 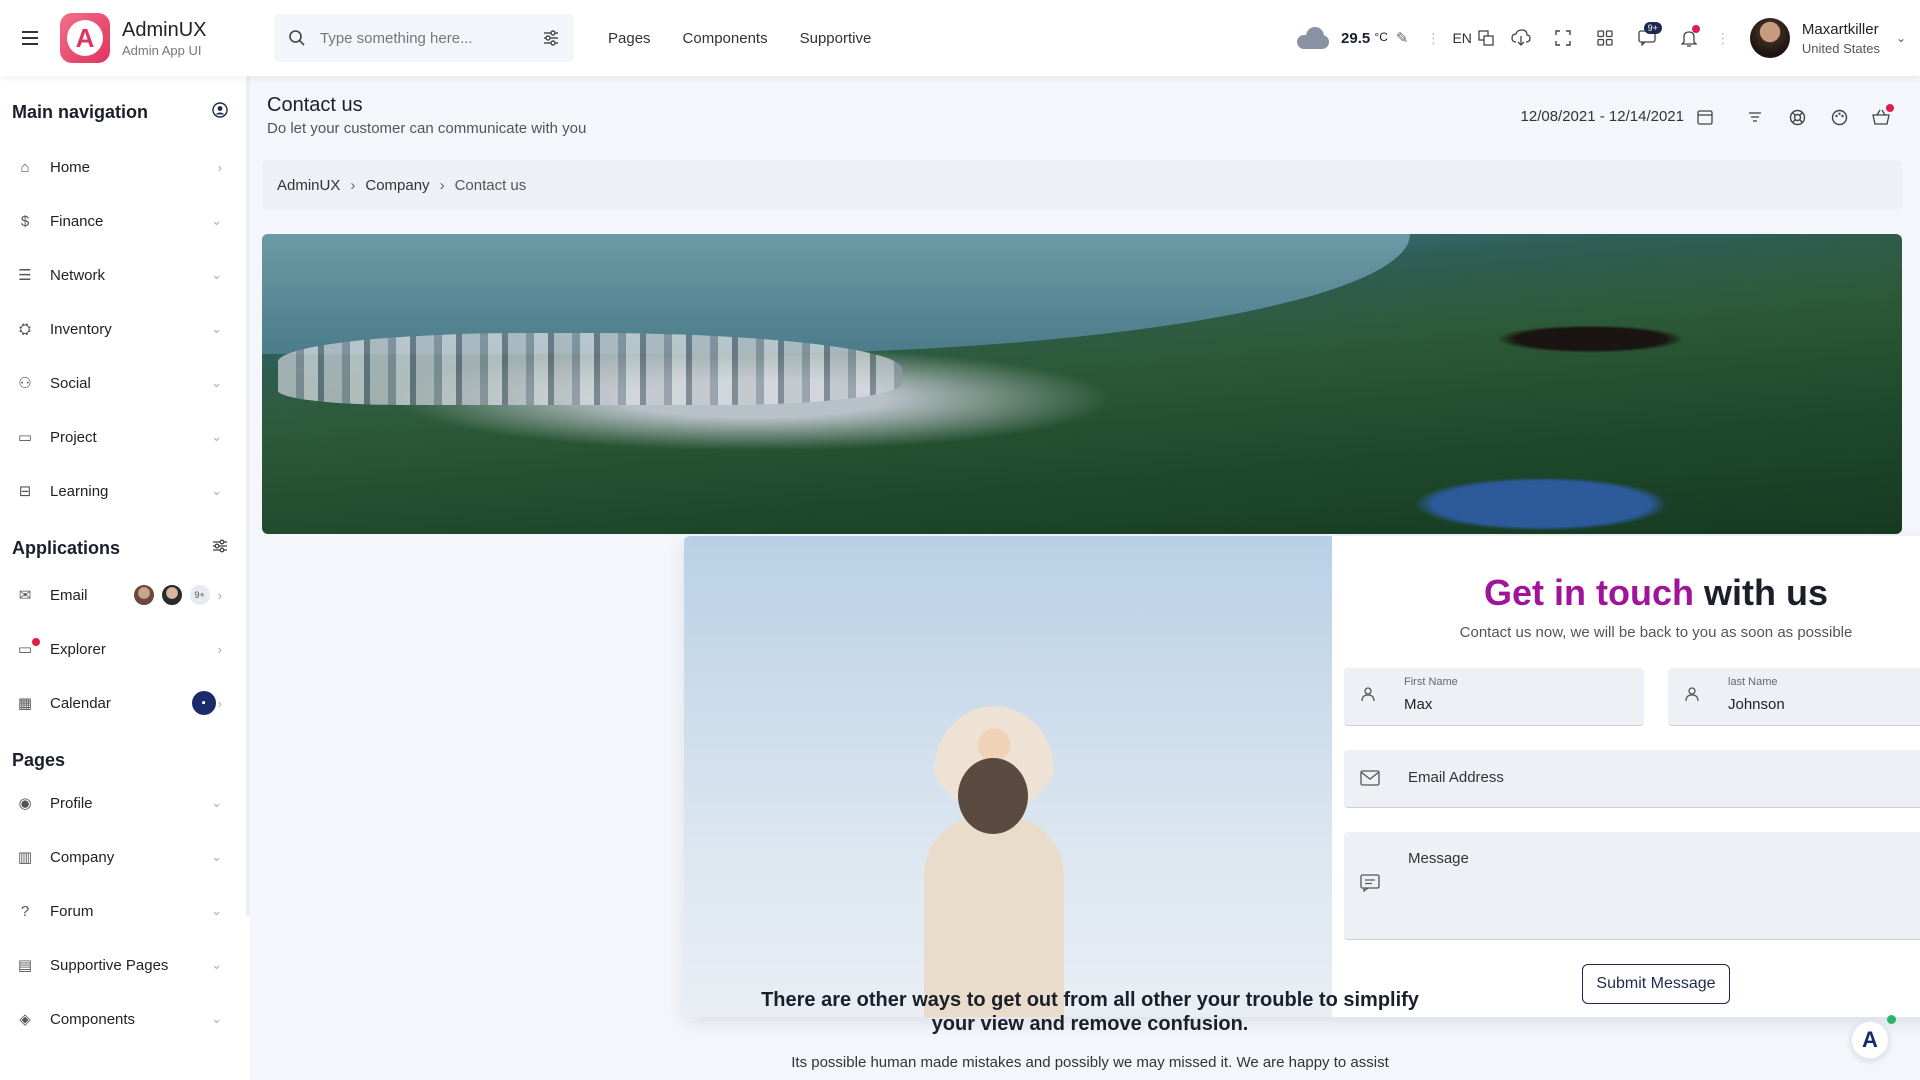 I want to click on user-circle-icon, so click(x=220, y=112).